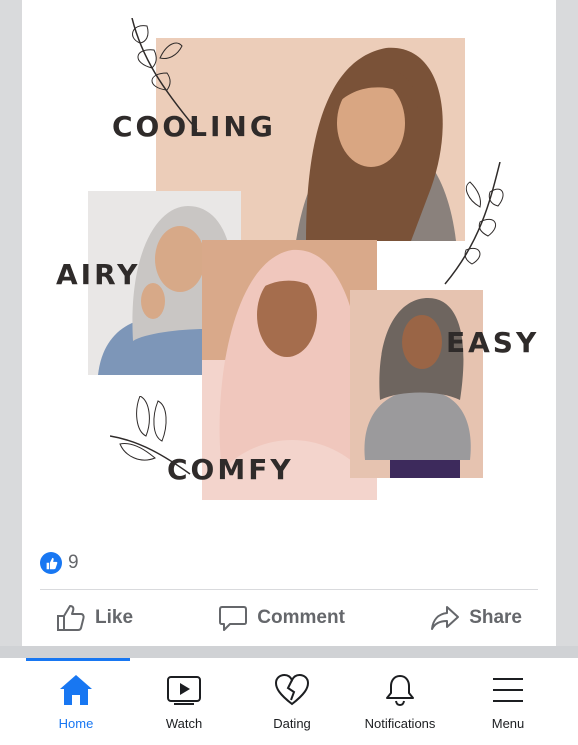 The width and height of the screenshot is (578, 745). What do you see at coordinates (78, 659) in the screenshot?
I see `active-tab-indicator` at bounding box center [78, 659].